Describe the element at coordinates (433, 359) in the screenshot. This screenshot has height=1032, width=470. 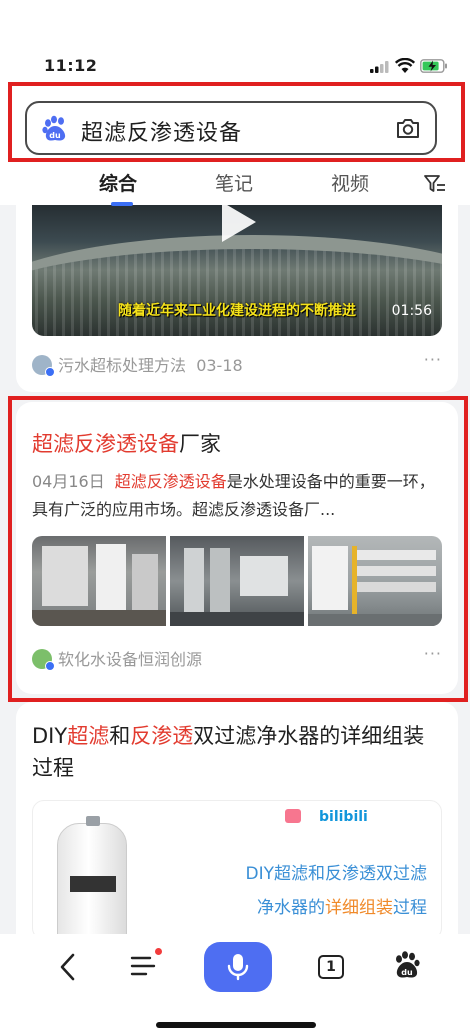
I see `more-options-icon: ···` at that location.